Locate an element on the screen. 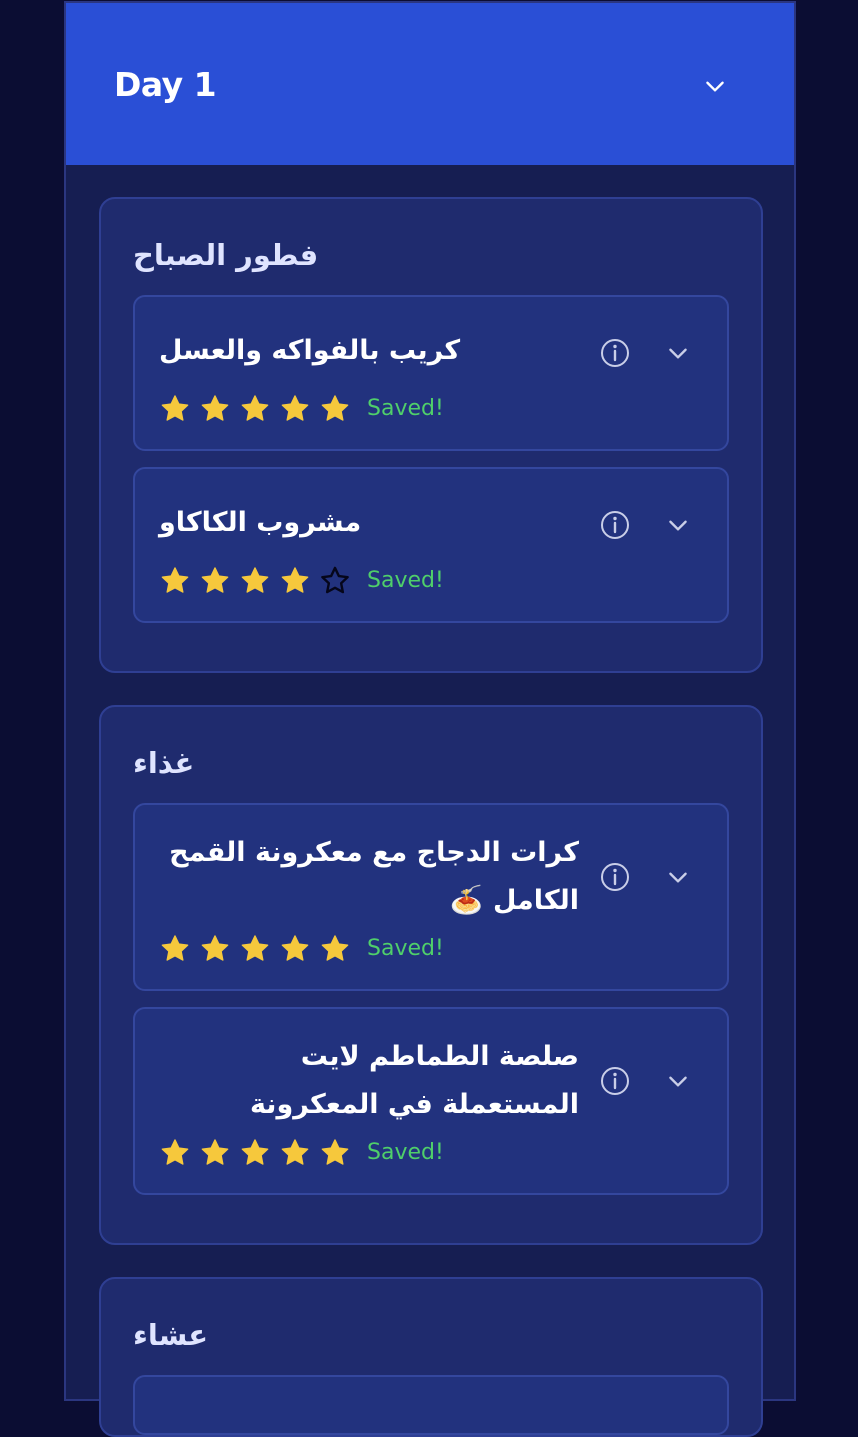 This screenshot has height=1437, width=858. meal-title: غذاء is located at coordinates (164, 763).